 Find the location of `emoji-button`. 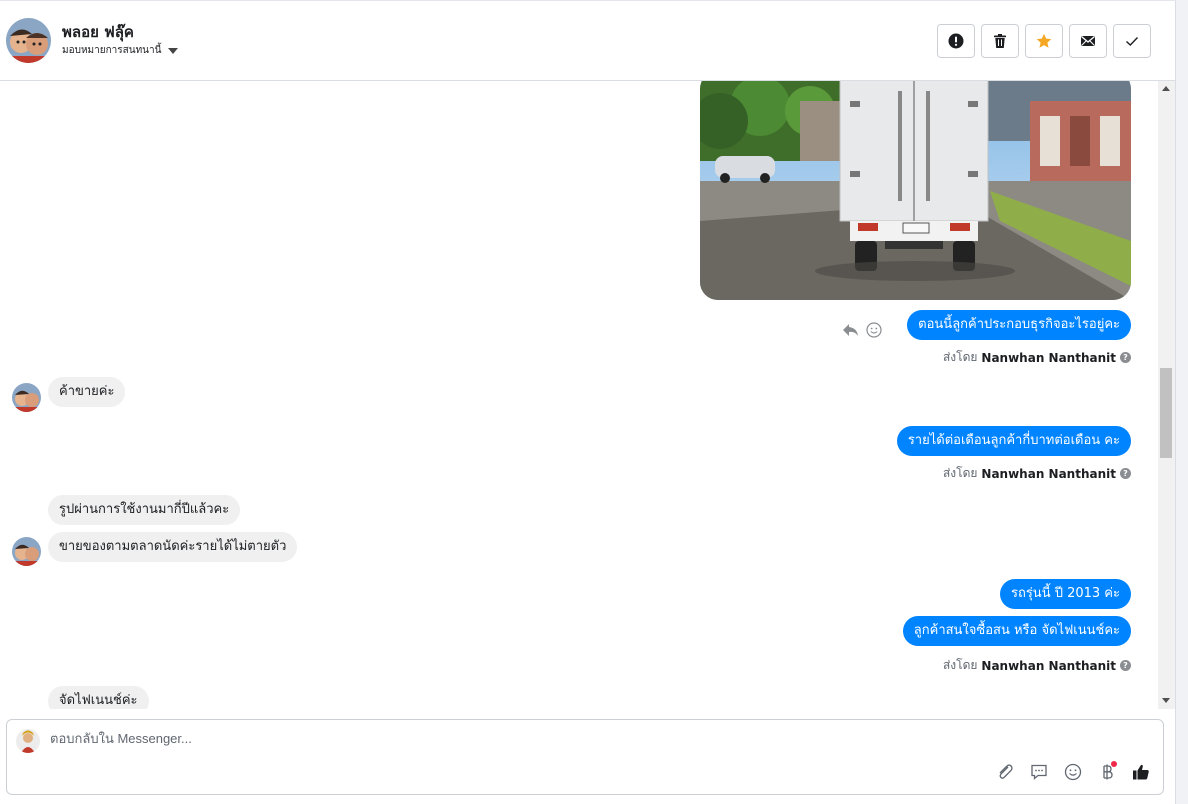

emoji-button is located at coordinates (1073, 772).